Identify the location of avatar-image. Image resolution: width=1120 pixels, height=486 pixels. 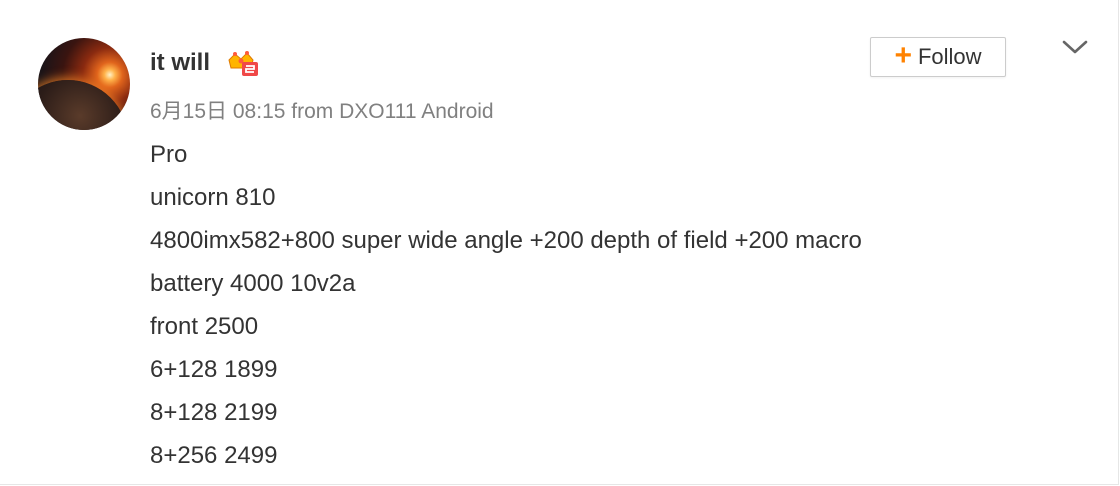
(83, 105).